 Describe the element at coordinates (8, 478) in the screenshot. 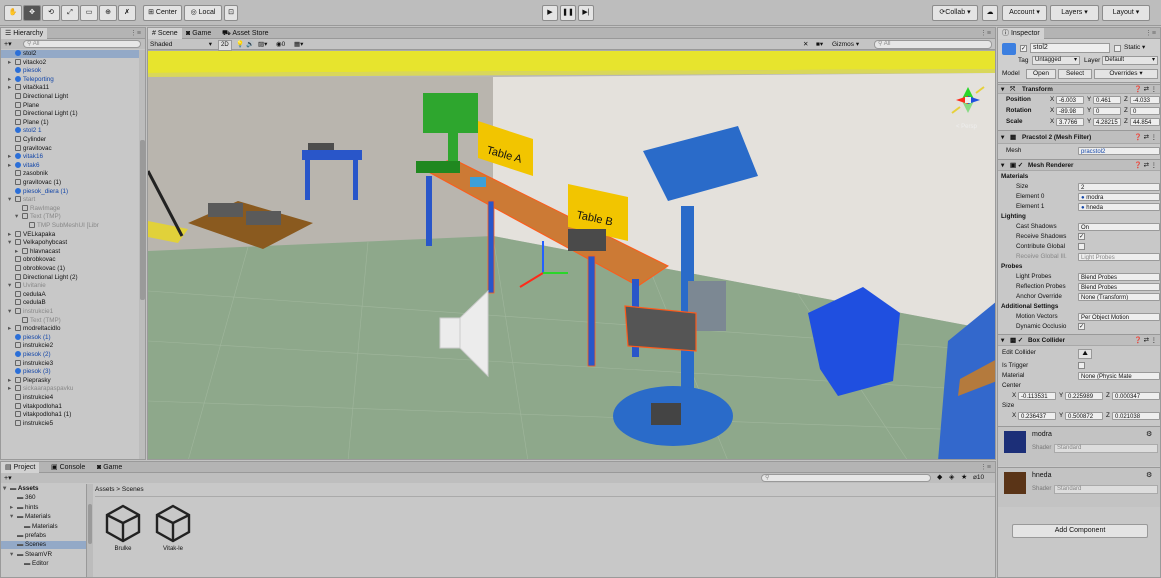

I see `project-create-dropdown: +▾` at that location.